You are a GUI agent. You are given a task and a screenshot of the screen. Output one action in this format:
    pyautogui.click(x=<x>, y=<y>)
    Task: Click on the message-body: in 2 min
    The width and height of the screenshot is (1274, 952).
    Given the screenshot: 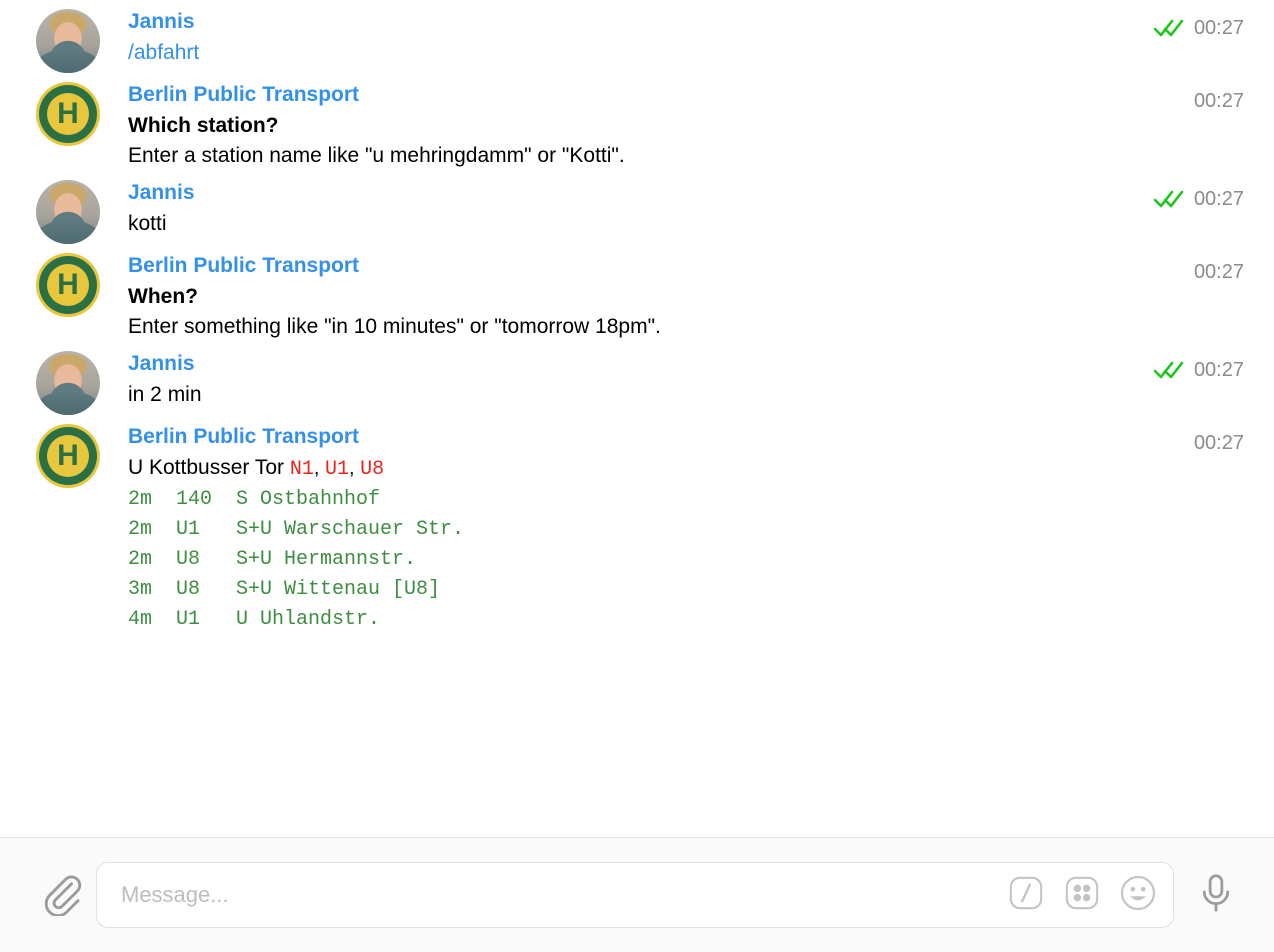 What is the action you would take?
    pyautogui.click(x=165, y=394)
    